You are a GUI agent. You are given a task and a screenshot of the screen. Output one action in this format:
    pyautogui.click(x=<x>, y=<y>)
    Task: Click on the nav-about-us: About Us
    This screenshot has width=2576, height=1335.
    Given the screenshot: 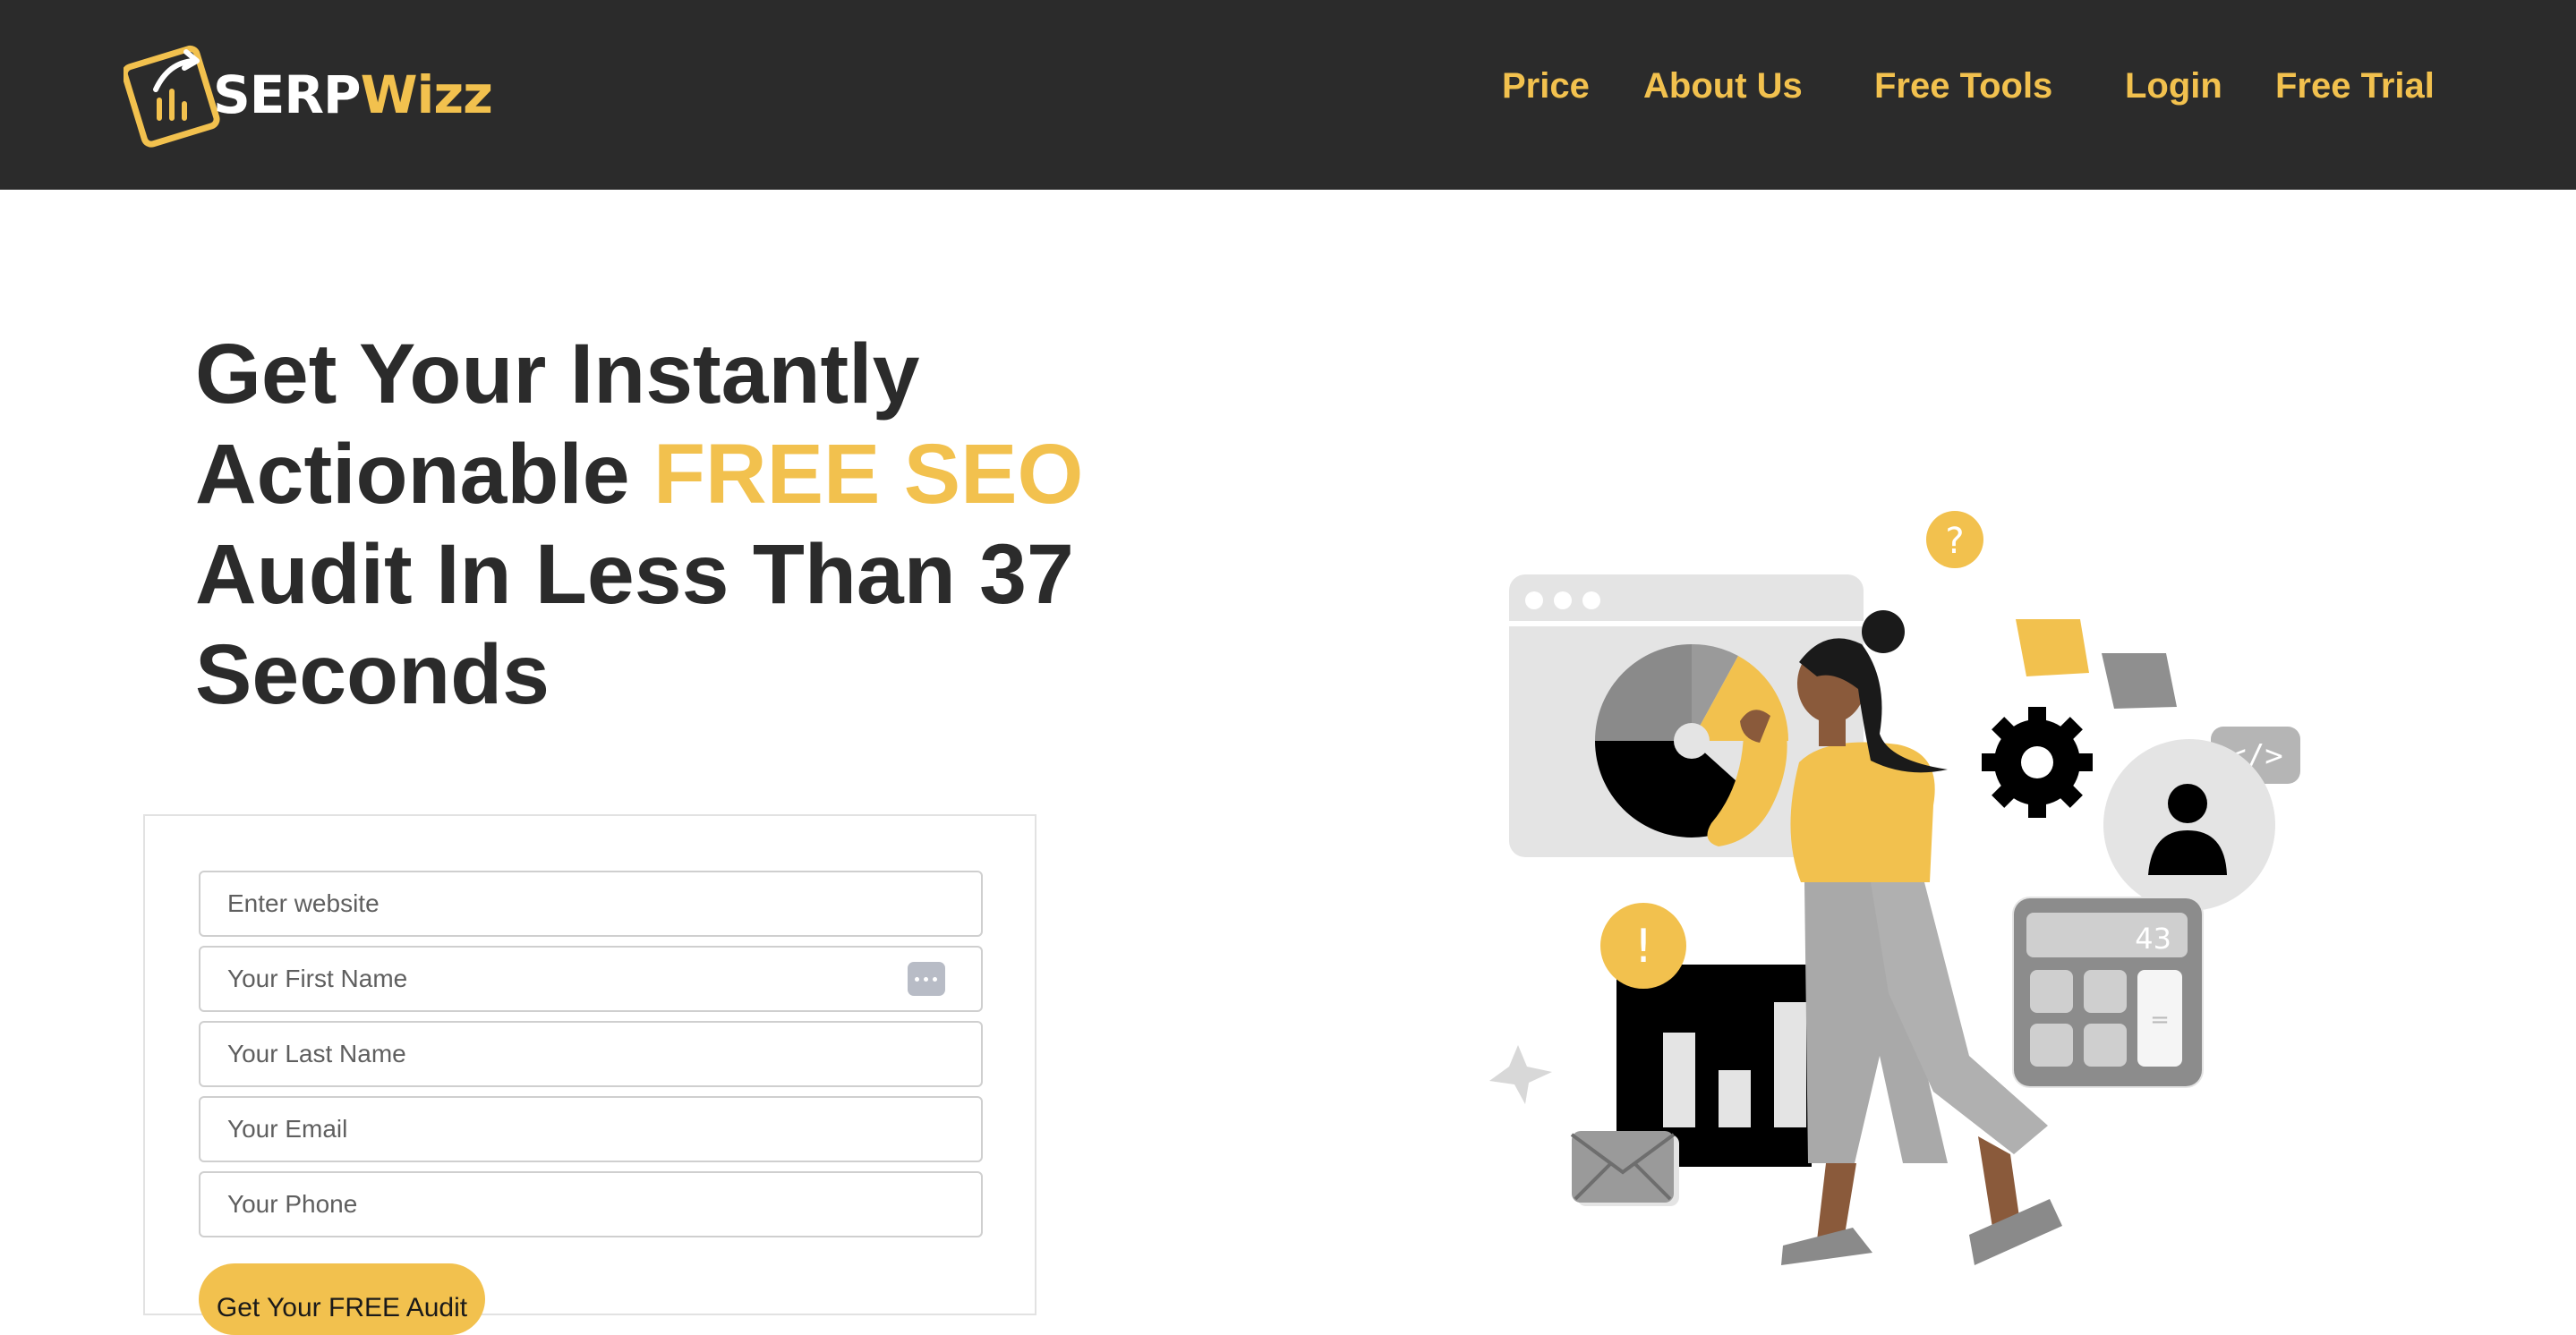 What is the action you would take?
    pyautogui.click(x=1723, y=86)
    